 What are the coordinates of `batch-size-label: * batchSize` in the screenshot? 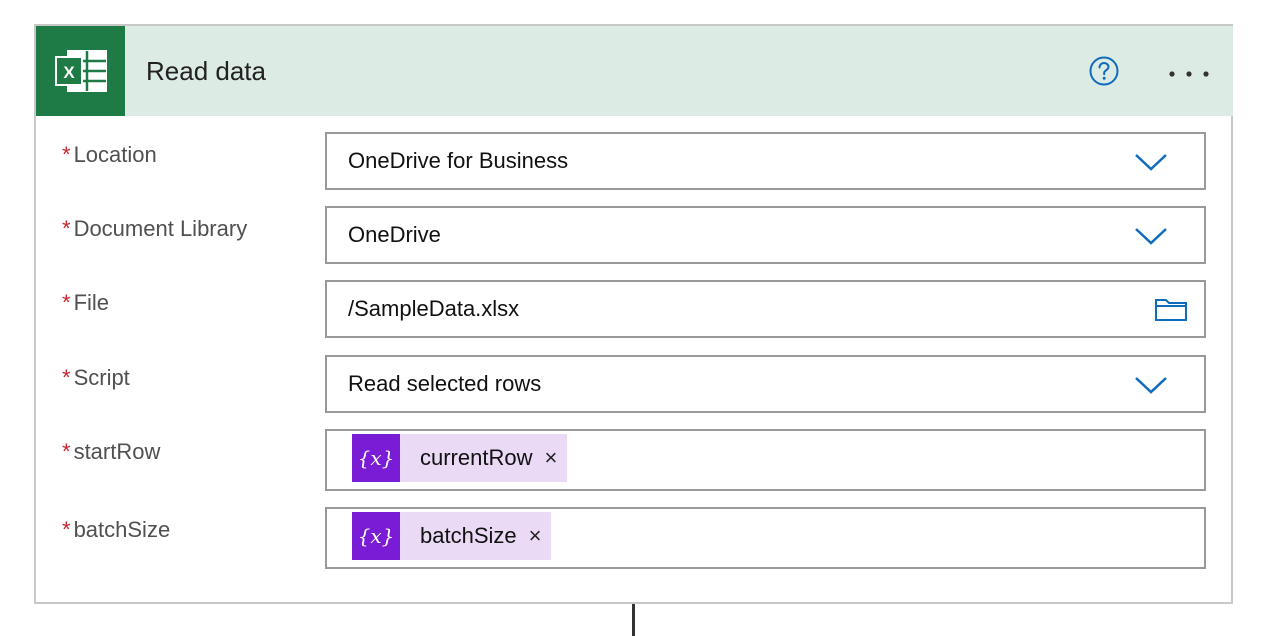 It's located at (116, 530).